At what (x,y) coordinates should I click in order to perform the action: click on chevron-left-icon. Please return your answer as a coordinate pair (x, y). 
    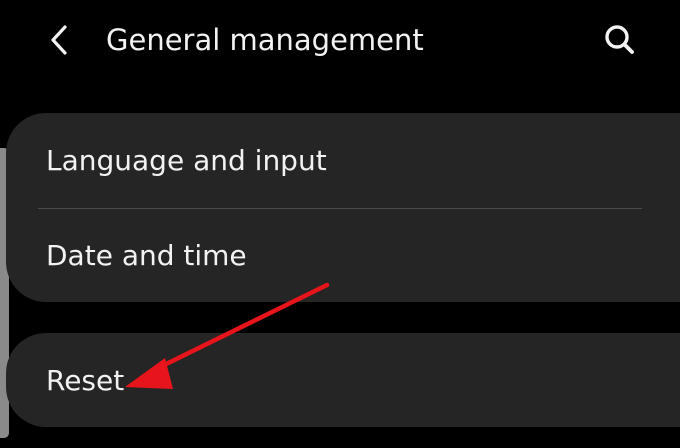
    Looking at the image, I should click on (59, 40).